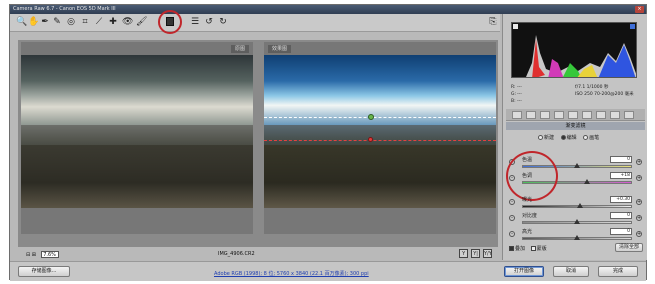 The height and width of the screenshot is (284, 655). I want to click on after-label: 效果图, so click(280, 49).